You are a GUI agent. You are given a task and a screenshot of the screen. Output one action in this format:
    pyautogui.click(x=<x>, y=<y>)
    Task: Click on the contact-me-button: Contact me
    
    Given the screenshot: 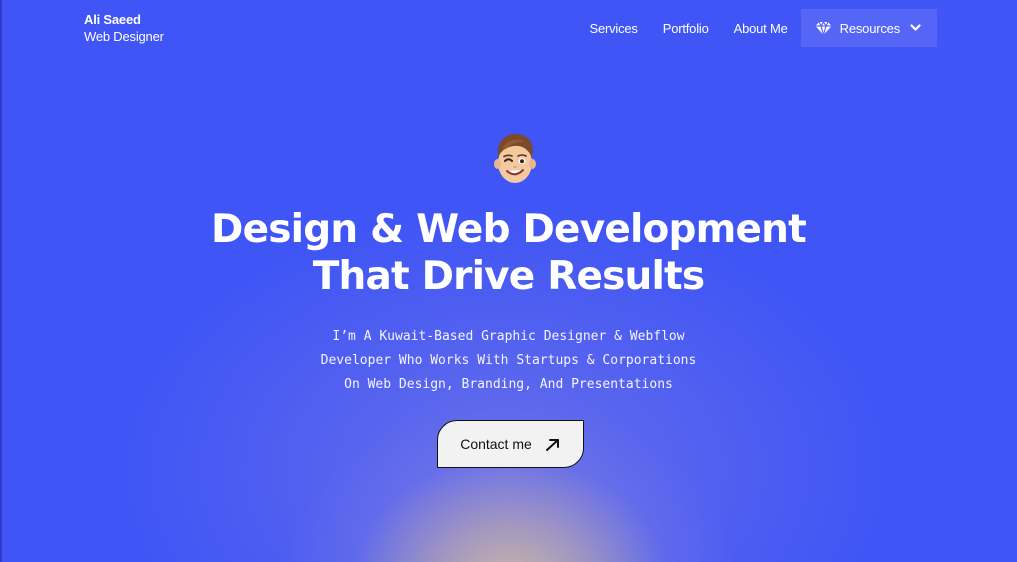 What is the action you would take?
    pyautogui.click(x=510, y=444)
    